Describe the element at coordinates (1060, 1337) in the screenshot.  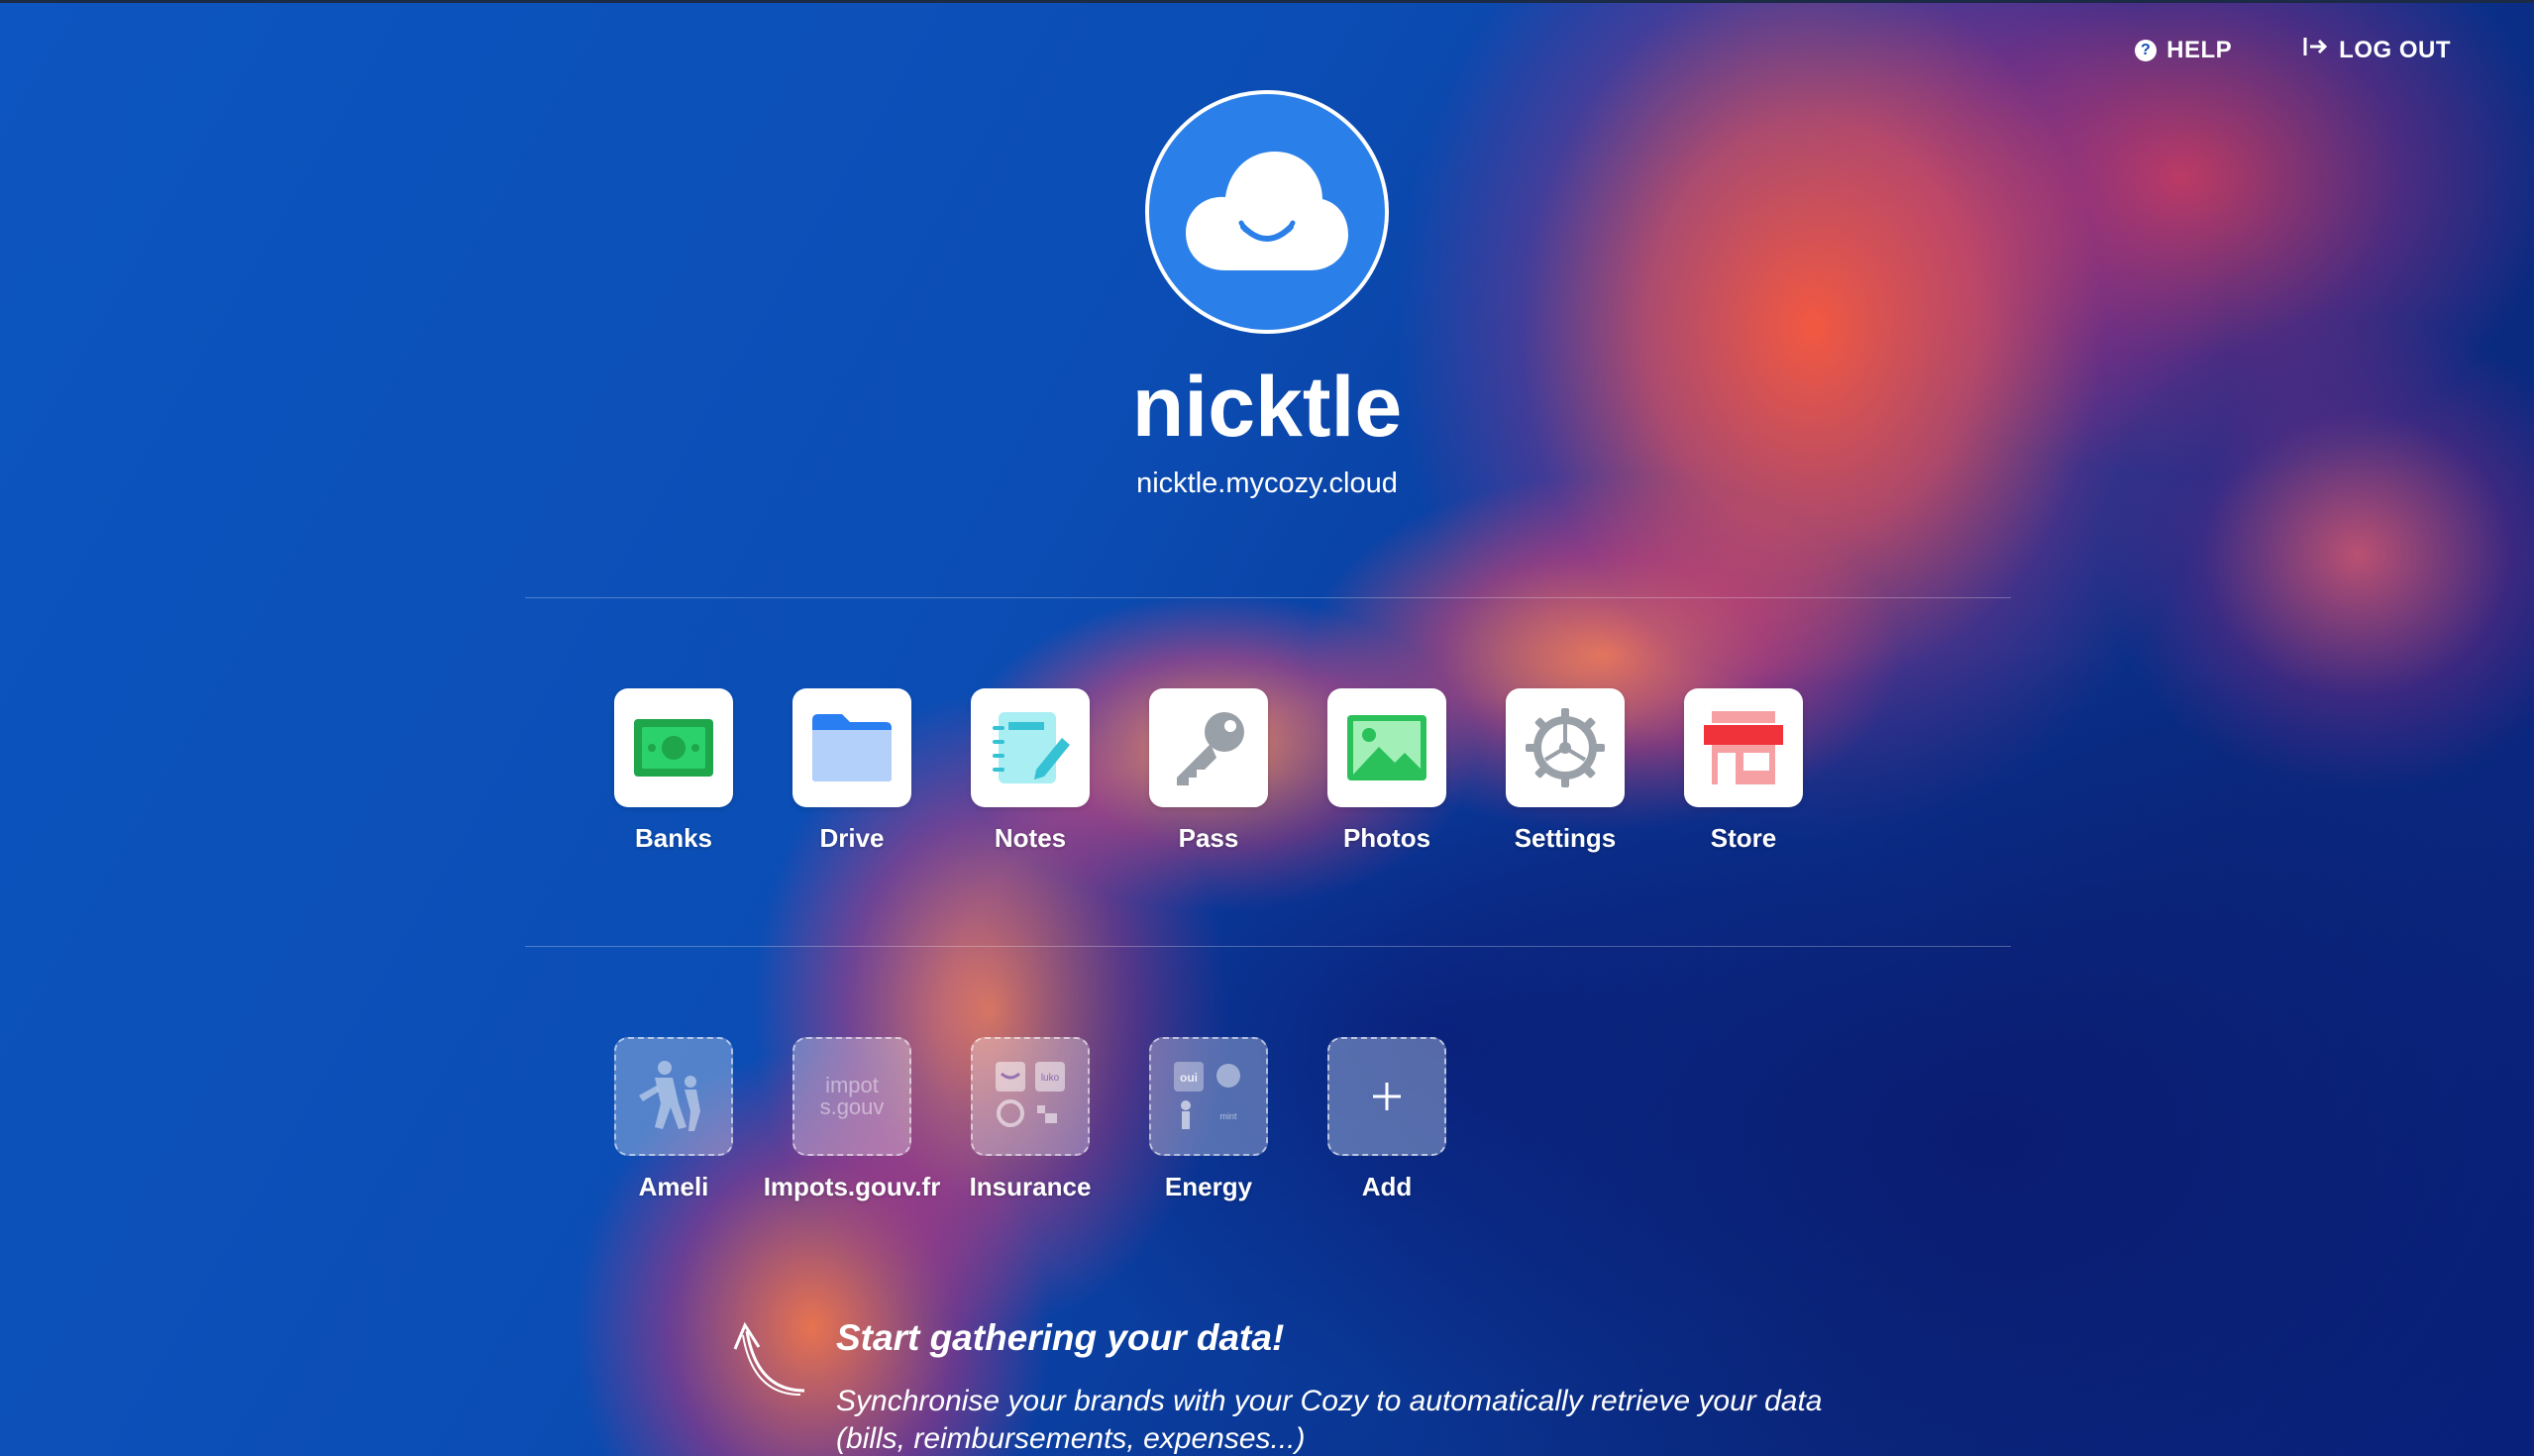
I see `gather-title: Start gathering your data!` at that location.